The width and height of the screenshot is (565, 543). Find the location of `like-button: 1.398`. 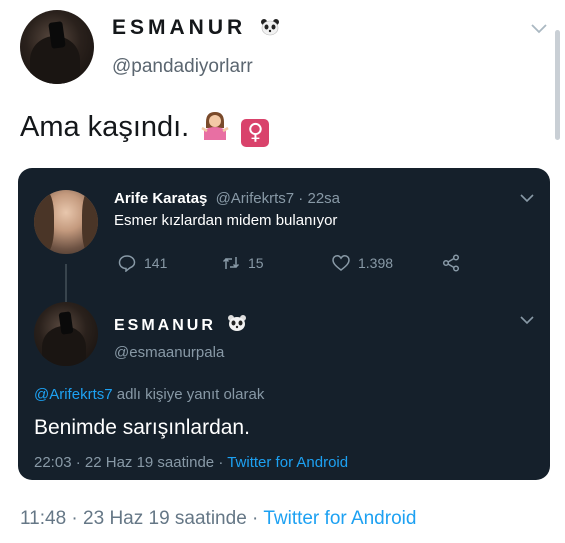

like-button: 1.398 is located at coordinates (362, 263).